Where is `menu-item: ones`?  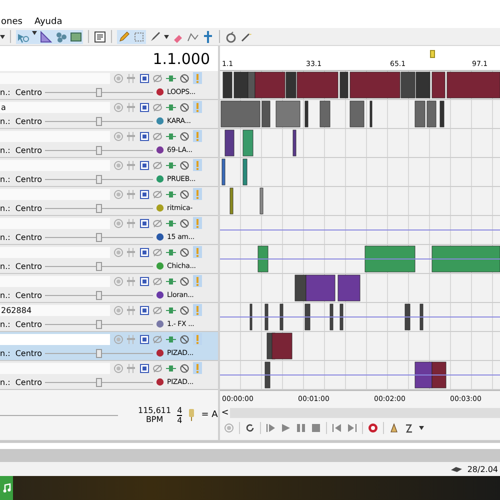 menu-item: ones is located at coordinates (12, 21).